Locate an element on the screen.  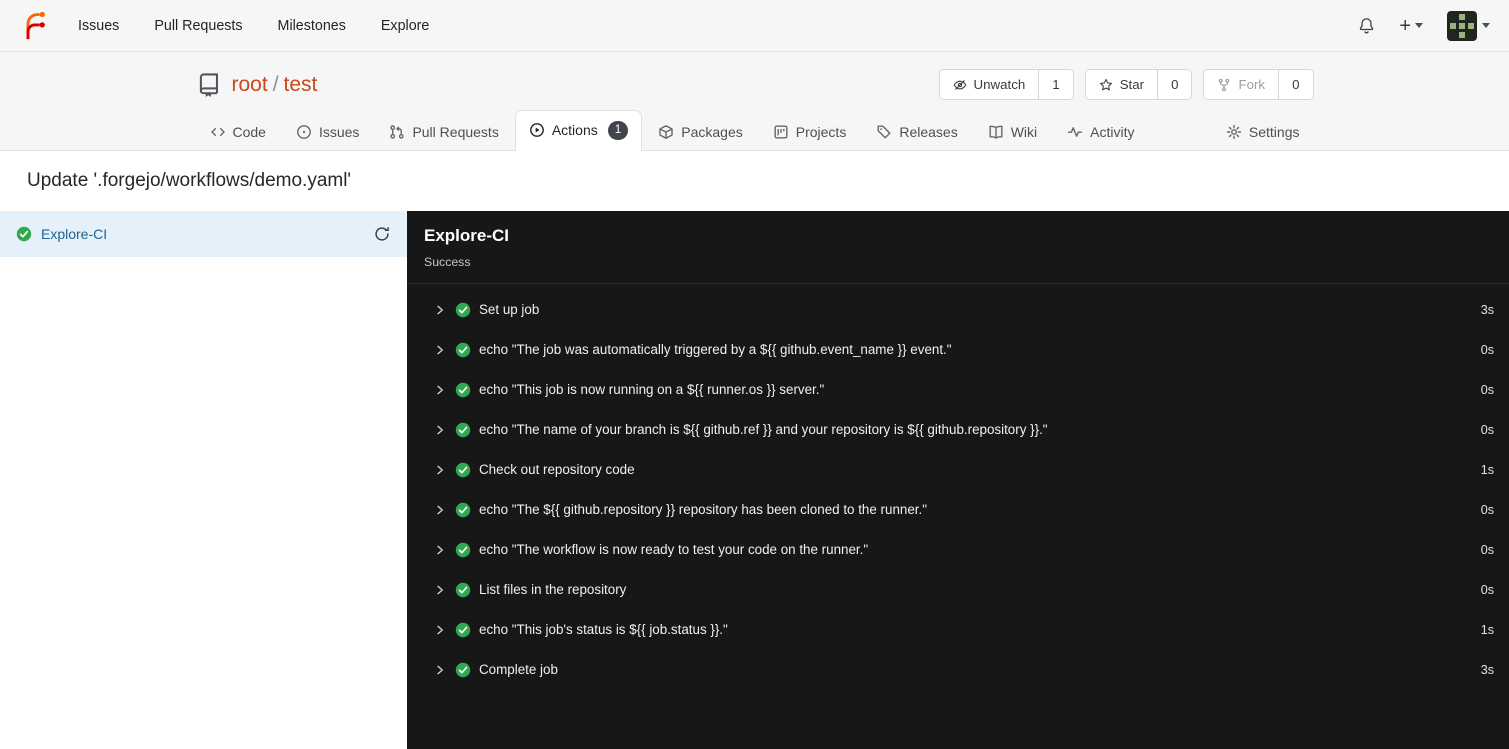
run-log-header: Explore-CI Success is located at coordinates (958, 247).